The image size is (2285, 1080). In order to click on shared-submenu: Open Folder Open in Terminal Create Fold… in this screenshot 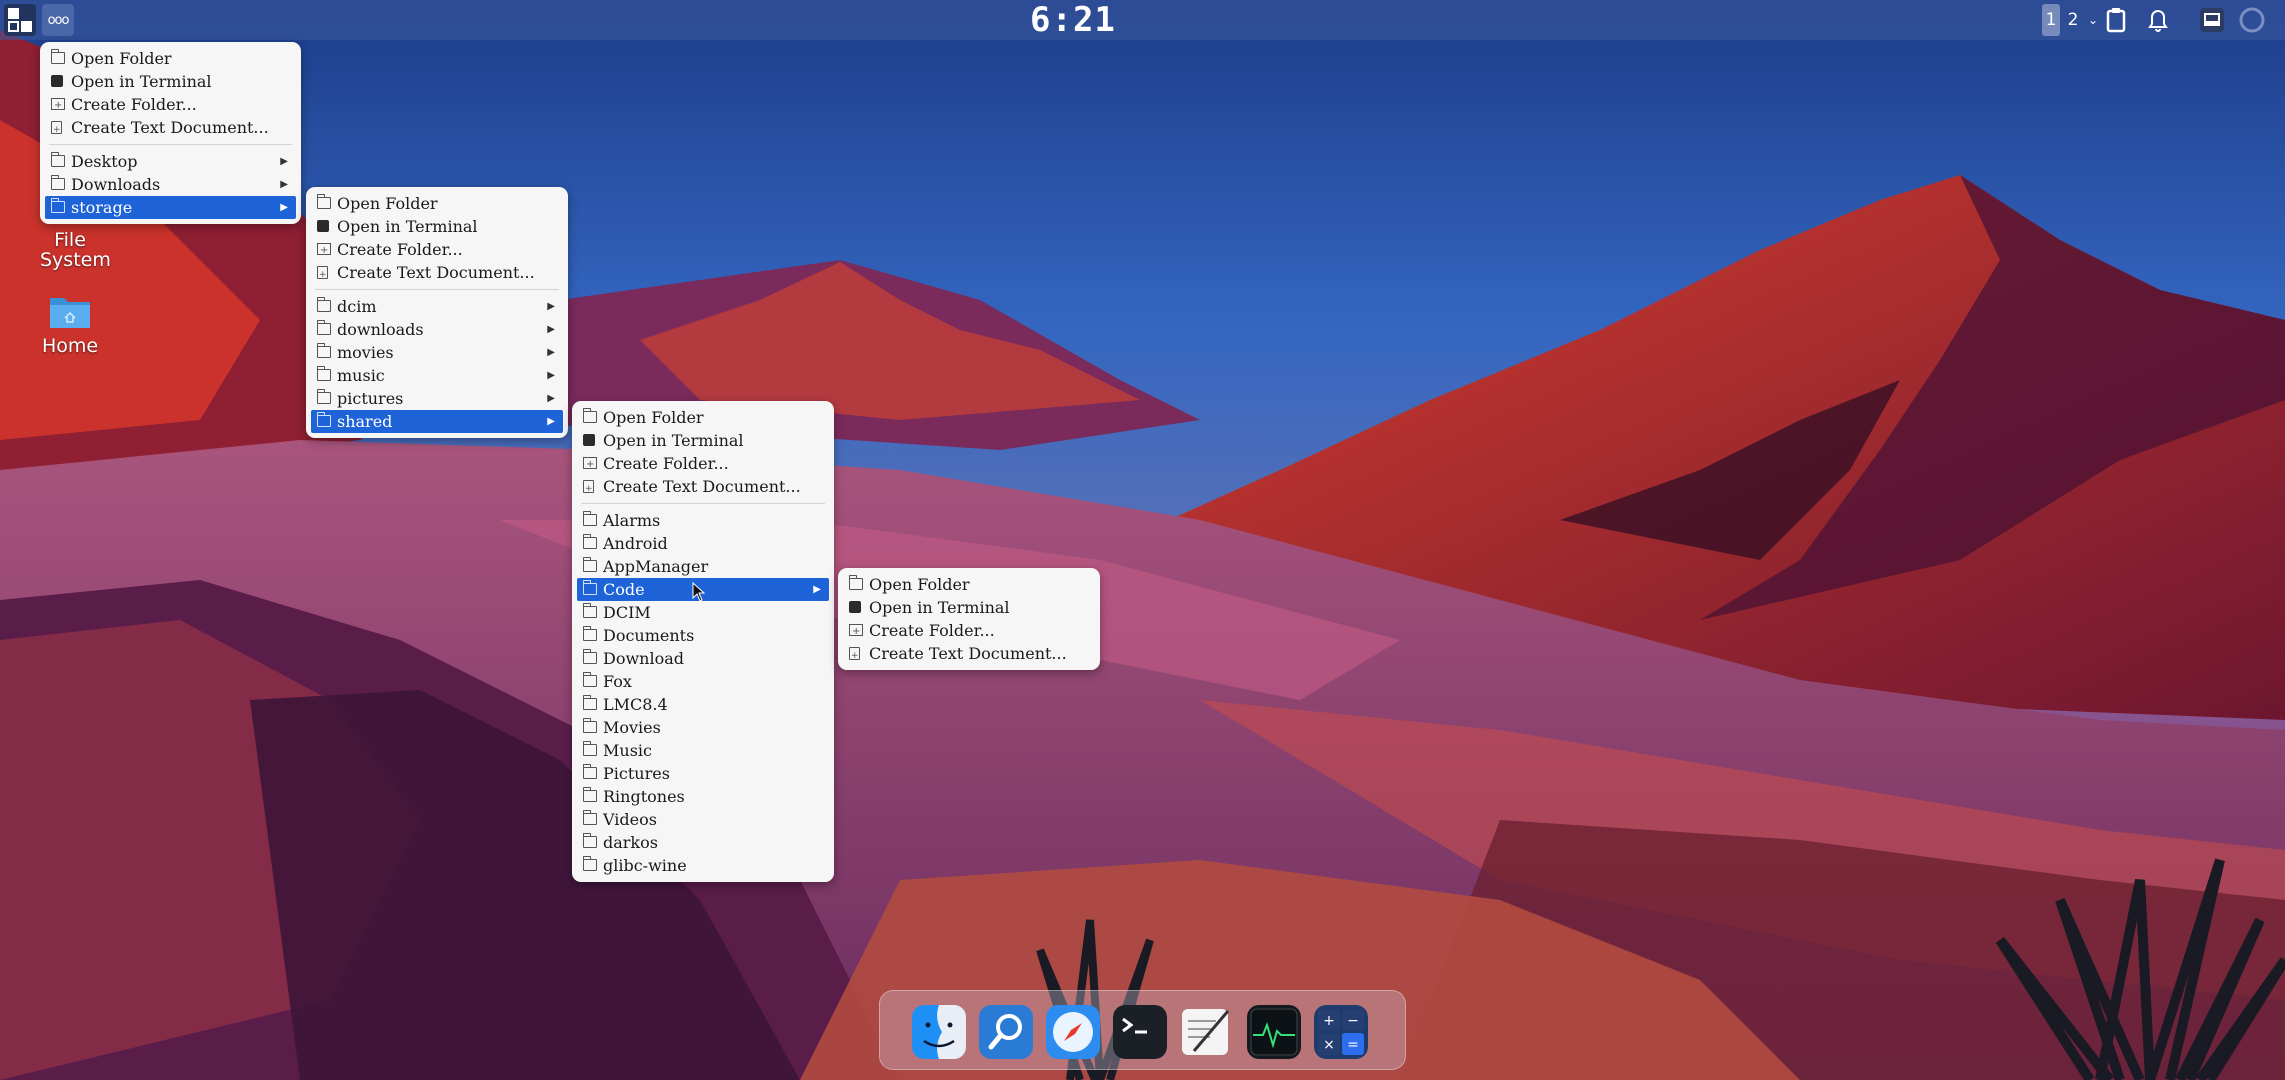, I will do `click(703, 641)`.